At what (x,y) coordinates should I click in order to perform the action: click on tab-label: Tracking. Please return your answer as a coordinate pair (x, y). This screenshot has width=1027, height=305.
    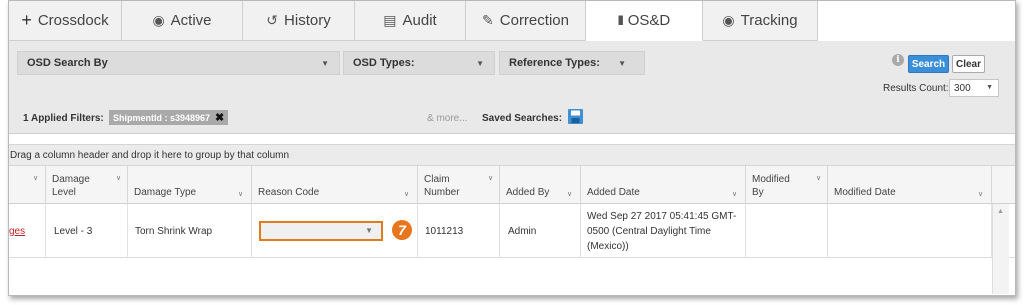
    Looking at the image, I should click on (769, 20).